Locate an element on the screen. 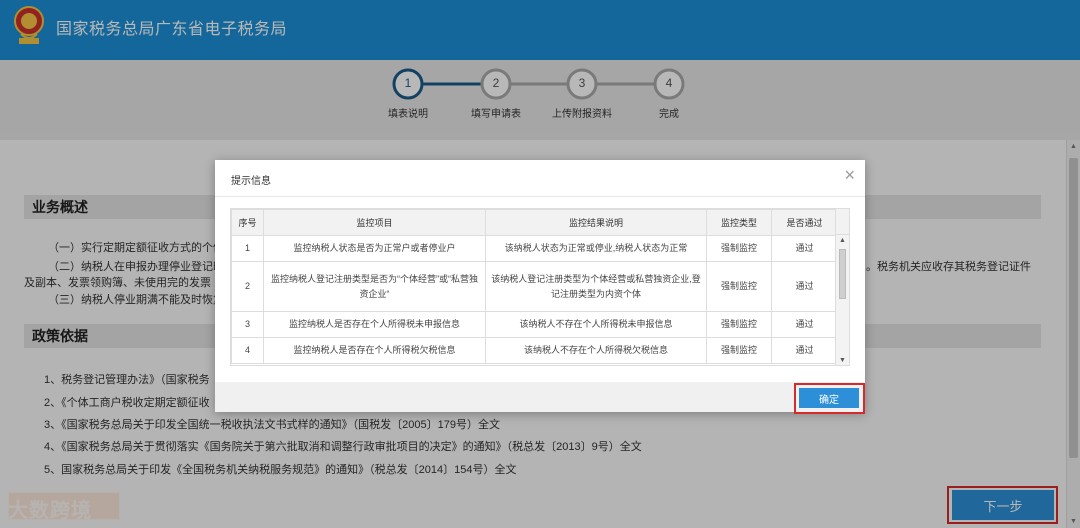 The width and height of the screenshot is (1080, 528). confirm-button-highlight is located at coordinates (829, 398).